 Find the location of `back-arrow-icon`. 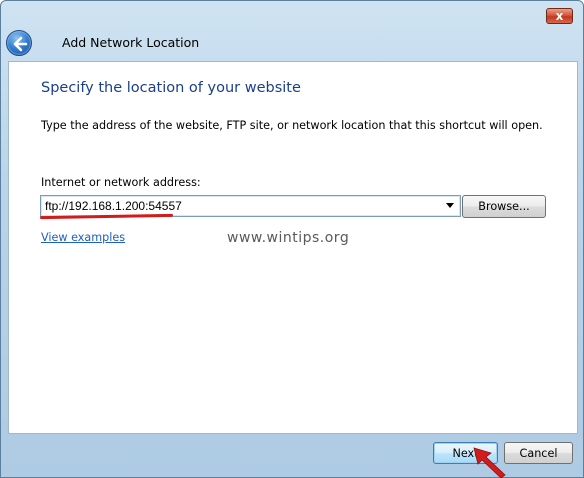

back-arrow-icon is located at coordinates (20, 44).